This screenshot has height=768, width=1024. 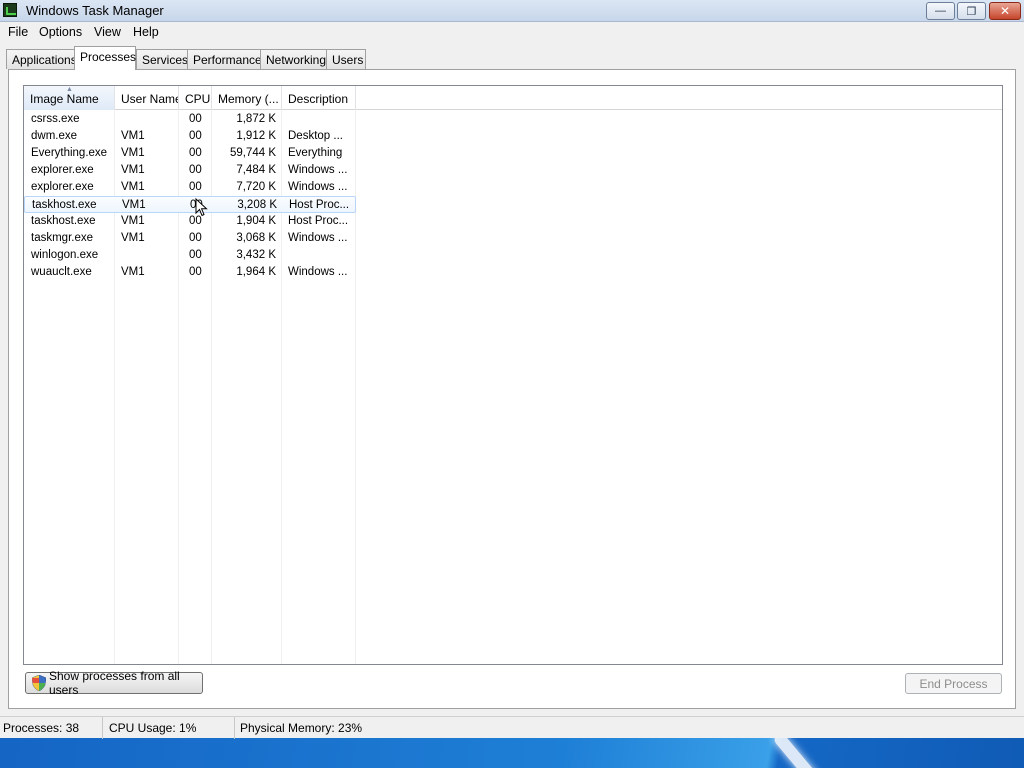 What do you see at coordinates (105, 58) in the screenshot?
I see `tab-processes: Processes` at bounding box center [105, 58].